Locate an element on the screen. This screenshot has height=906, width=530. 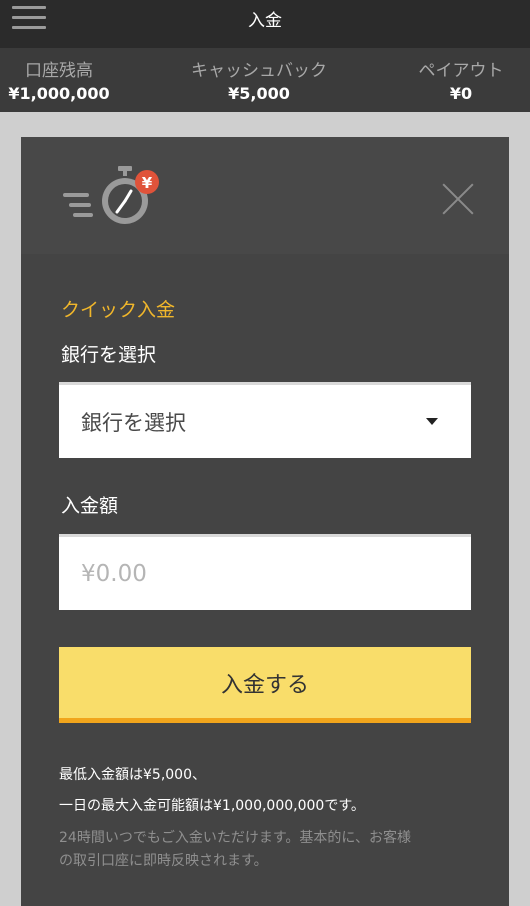
min-deposit-note: 最低入金額は¥5,000、 is located at coordinates (132, 775).